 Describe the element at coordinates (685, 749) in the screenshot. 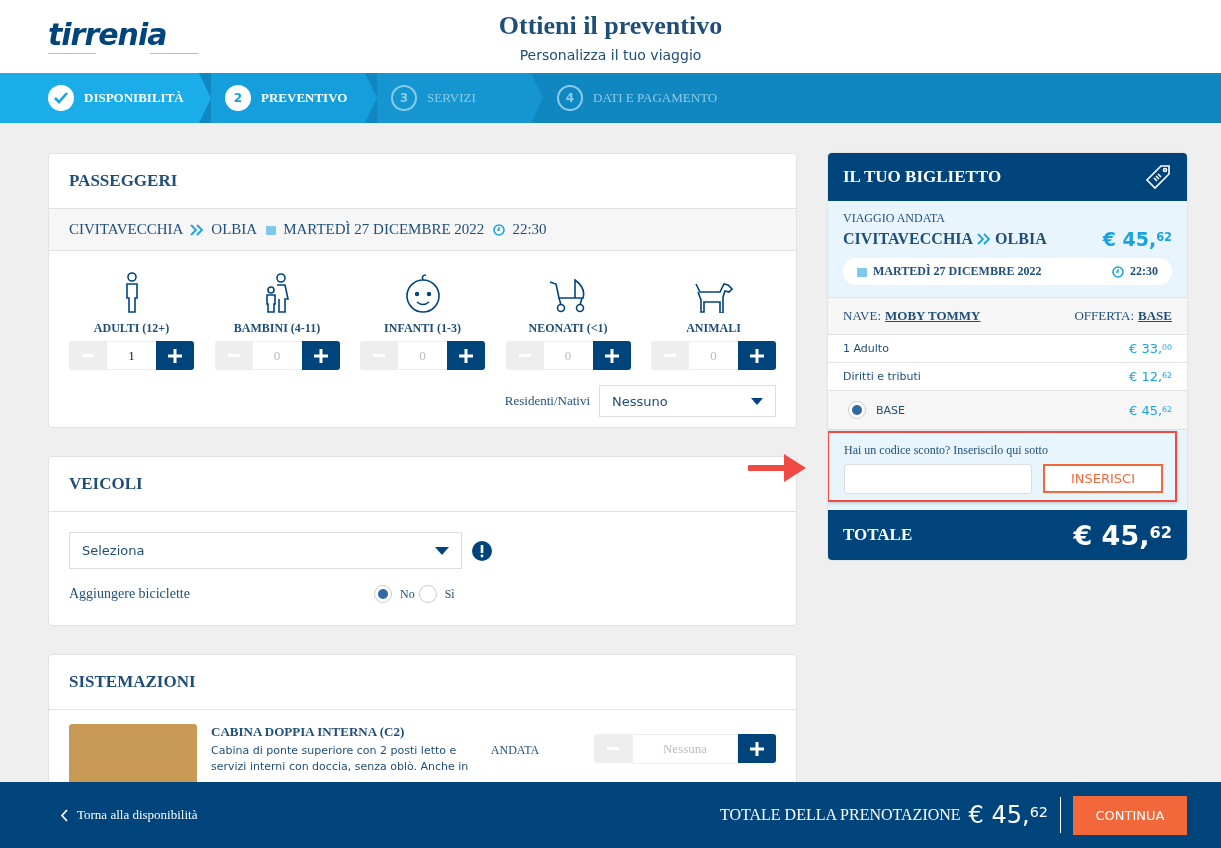

I see `cabin-quantity-field: Nessuna` at that location.